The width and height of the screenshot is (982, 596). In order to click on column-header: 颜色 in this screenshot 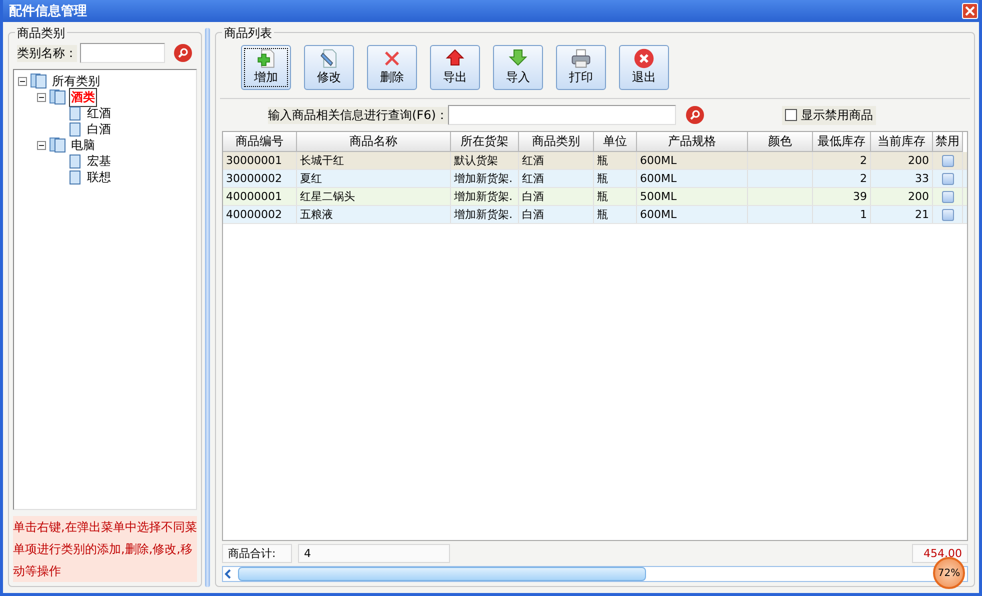, I will do `click(780, 142)`.